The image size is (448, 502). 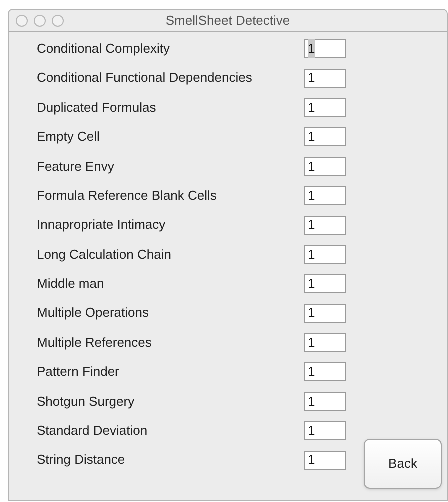 I want to click on smell-label: Duplicated Formulas, so click(x=97, y=107).